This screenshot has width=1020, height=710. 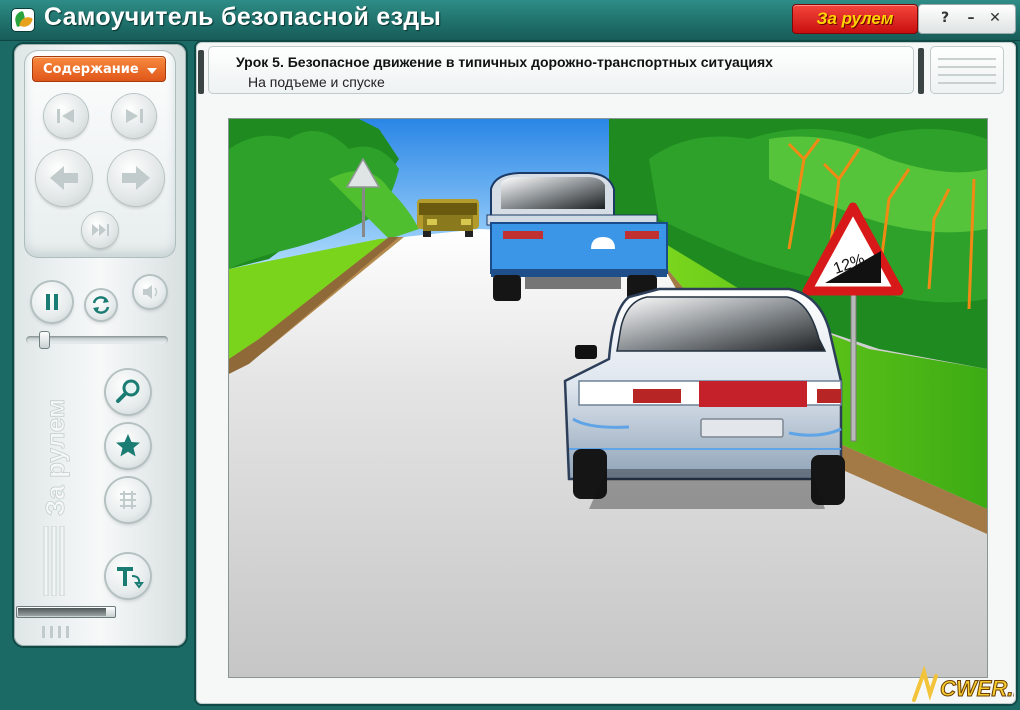 What do you see at coordinates (243, 17) in the screenshot?
I see `window-title: Самоучитель безопасной езды` at bounding box center [243, 17].